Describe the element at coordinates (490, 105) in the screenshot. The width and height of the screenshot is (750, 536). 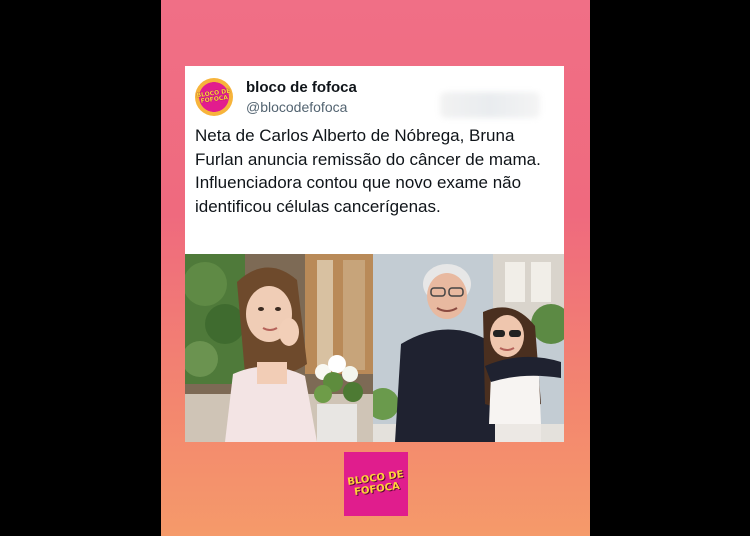
I see `blurred-region` at that location.